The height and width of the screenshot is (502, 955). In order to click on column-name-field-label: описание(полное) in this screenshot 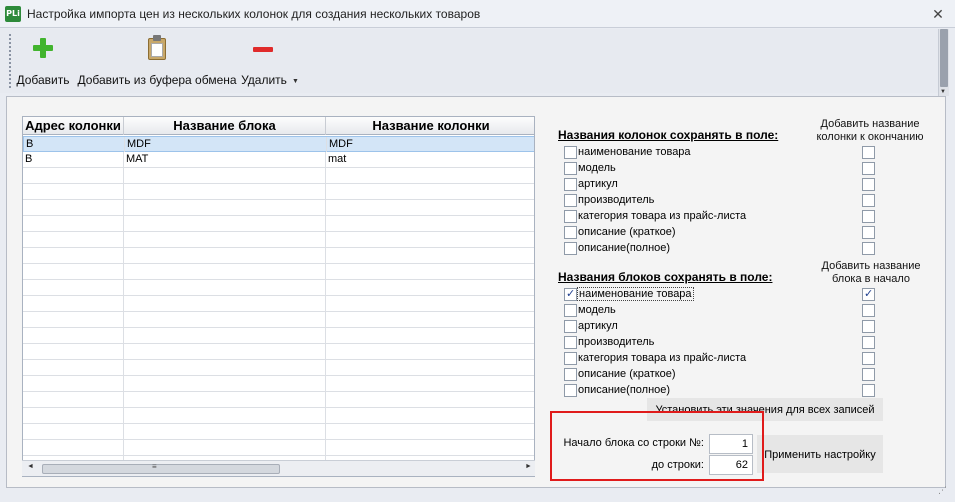, I will do `click(624, 248)`.